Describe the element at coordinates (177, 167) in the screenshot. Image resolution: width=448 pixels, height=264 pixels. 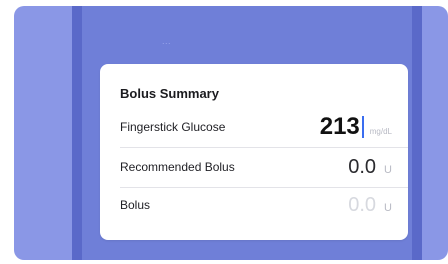
I see `recommended-bolus-label: Recommended Bolus` at that location.